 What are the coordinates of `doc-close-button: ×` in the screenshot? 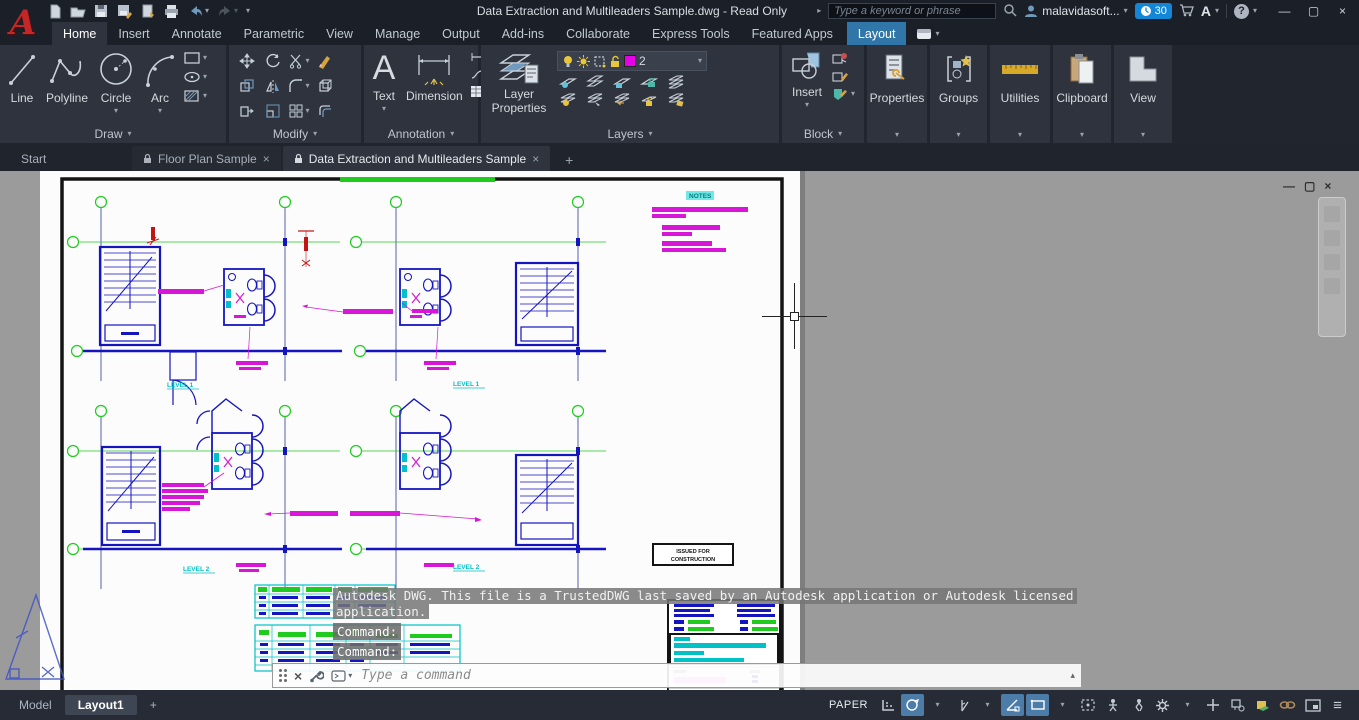 It's located at (1327, 186).